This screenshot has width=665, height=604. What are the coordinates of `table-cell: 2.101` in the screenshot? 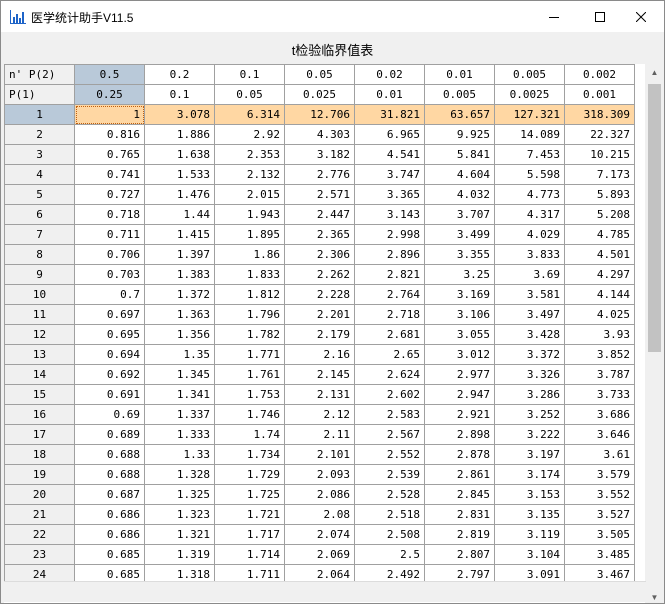 It's located at (319, 454).